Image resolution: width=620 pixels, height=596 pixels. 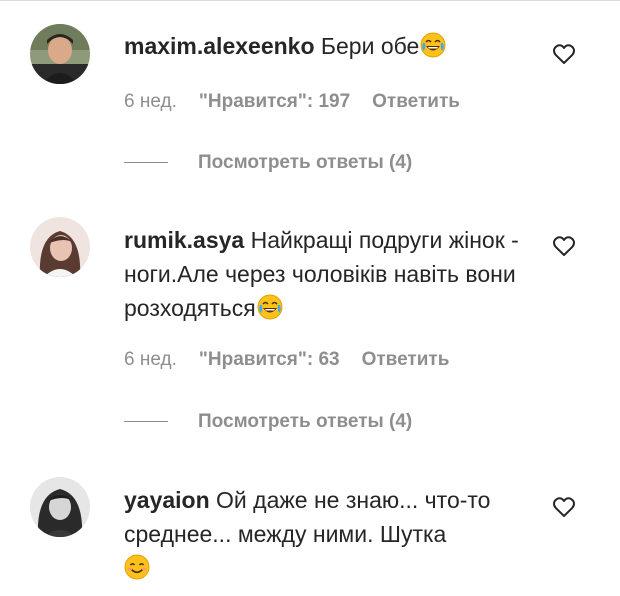 I want to click on comment-username: rumik.asya, so click(x=184, y=240).